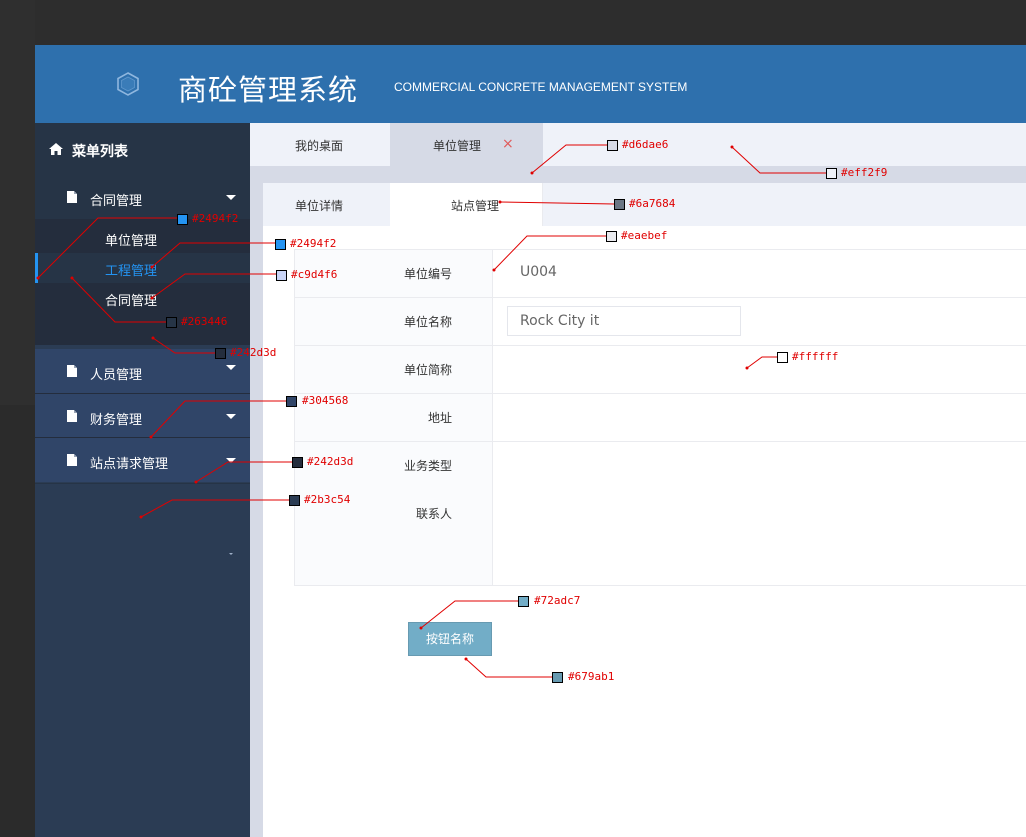  Describe the element at coordinates (508, 144) in the screenshot. I see `close-icon: ×` at that location.